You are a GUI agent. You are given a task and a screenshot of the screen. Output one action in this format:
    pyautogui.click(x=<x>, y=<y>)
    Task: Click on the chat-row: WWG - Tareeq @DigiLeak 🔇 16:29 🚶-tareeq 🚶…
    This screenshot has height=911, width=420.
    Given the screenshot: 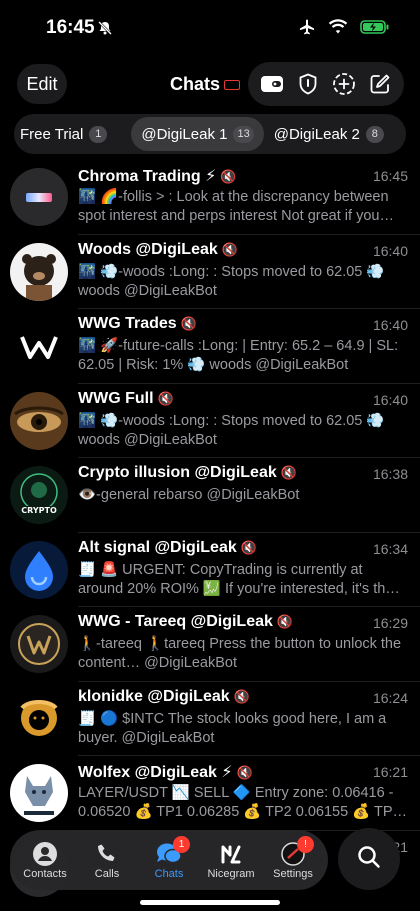 What is the action you would take?
    pyautogui.click(x=210, y=644)
    